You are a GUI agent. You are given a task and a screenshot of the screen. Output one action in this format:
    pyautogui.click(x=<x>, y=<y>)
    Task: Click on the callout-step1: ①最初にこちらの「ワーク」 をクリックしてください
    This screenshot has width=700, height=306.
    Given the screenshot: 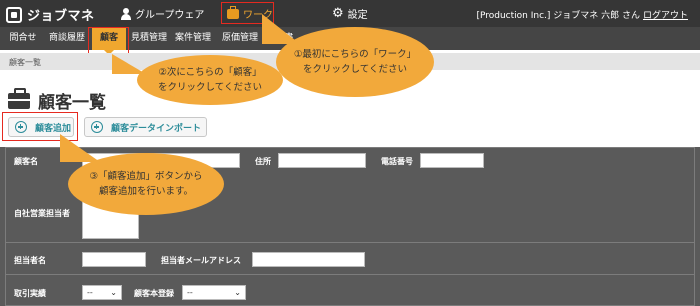 What is the action you would take?
    pyautogui.click(x=355, y=62)
    